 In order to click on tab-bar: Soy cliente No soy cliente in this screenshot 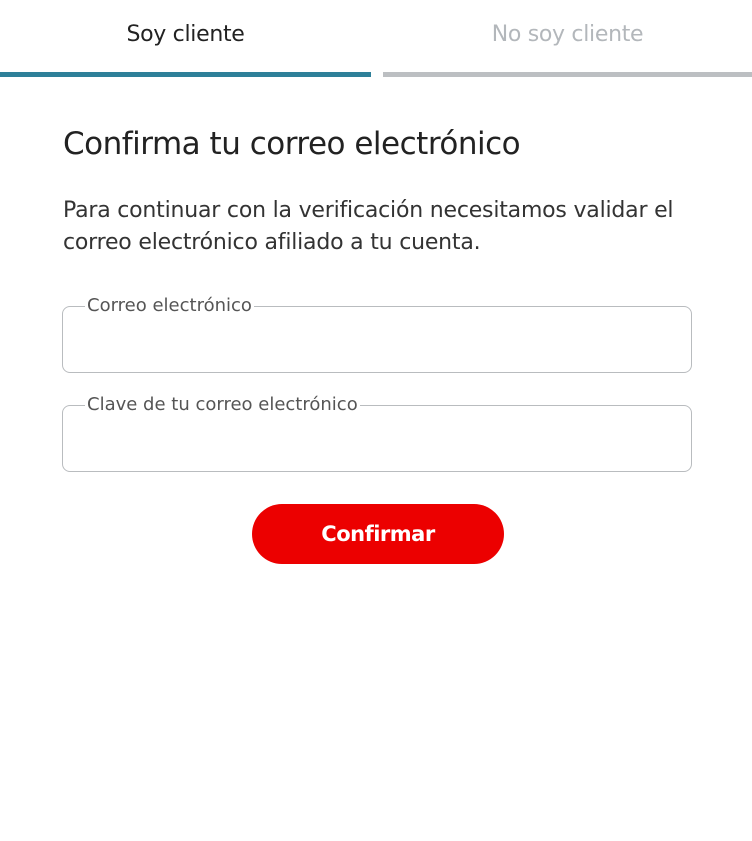, I will do `click(376, 38)`.